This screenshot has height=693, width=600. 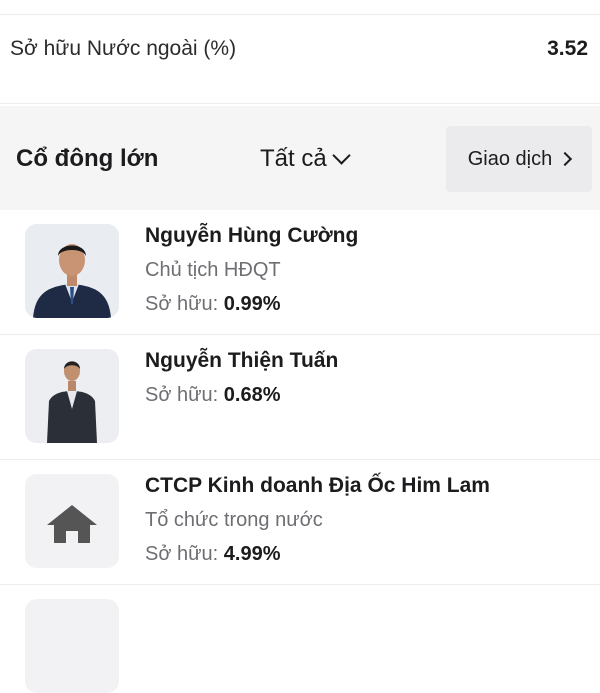 I want to click on chevron-down-icon, so click(x=341, y=155).